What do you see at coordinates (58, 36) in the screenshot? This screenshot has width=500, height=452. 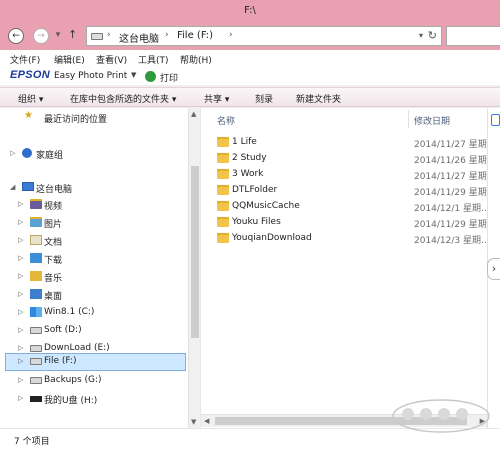 I see `recent-locations-dropdown: ▾` at bounding box center [58, 36].